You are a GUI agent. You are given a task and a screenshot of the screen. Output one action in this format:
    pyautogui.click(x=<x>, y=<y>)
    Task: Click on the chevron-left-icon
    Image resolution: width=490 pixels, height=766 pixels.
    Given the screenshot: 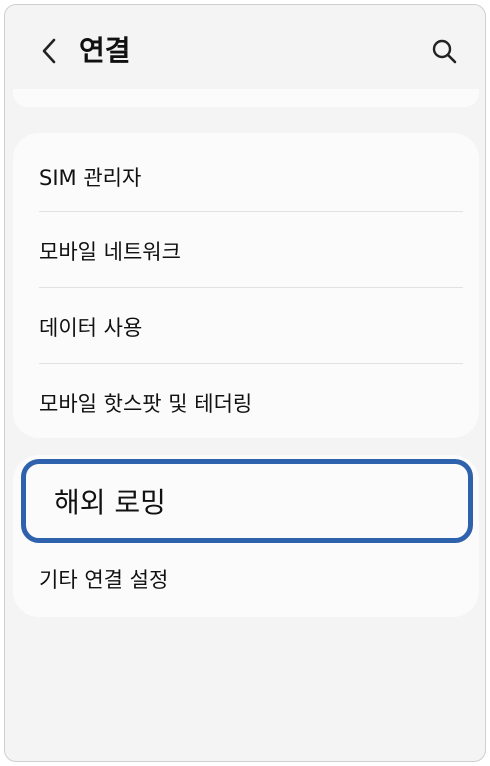 What is the action you would take?
    pyautogui.click(x=49, y=51)
    